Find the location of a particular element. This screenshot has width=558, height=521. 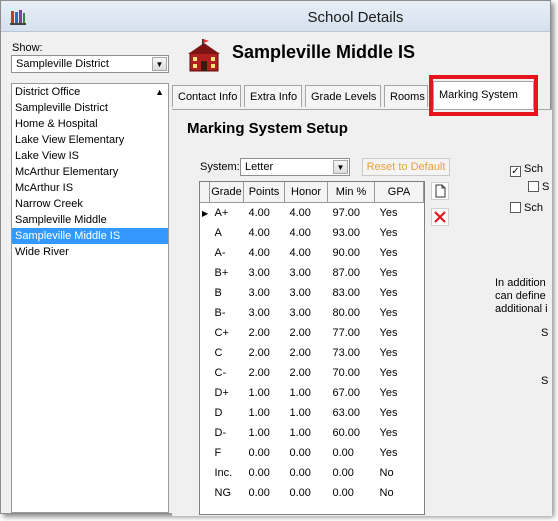

checkbox is located at coordinates (533, 186).